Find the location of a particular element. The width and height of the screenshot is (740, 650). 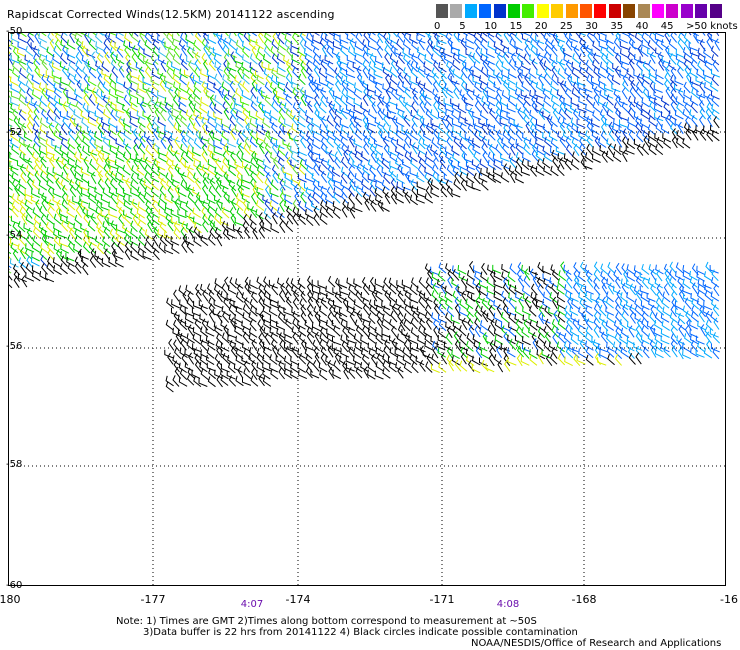

legend-label: 10 is located at coordinates (491, 26).